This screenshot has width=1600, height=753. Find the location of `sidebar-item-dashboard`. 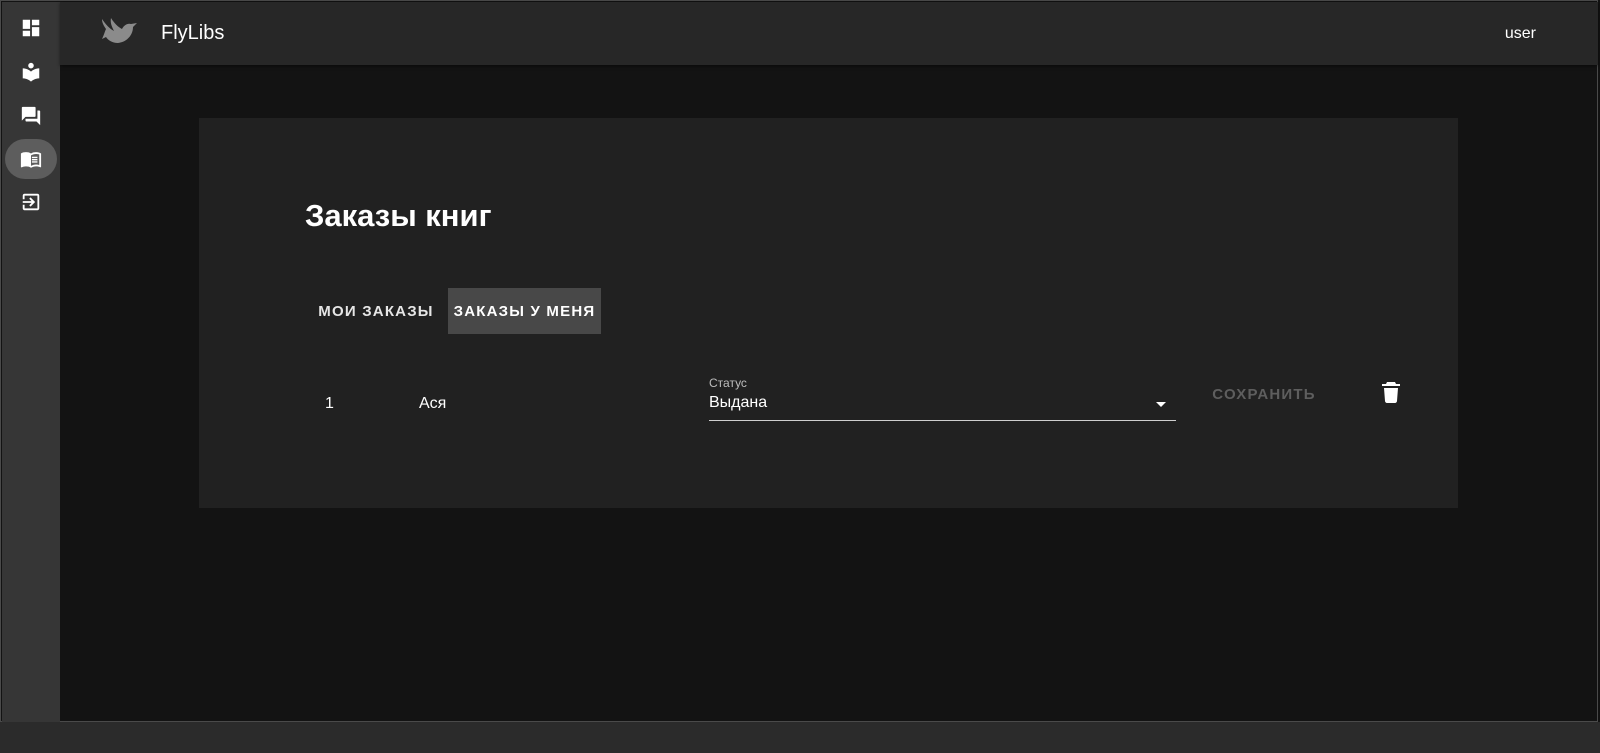

sidebar-item-dashboard is located at coordinates (31, 28).